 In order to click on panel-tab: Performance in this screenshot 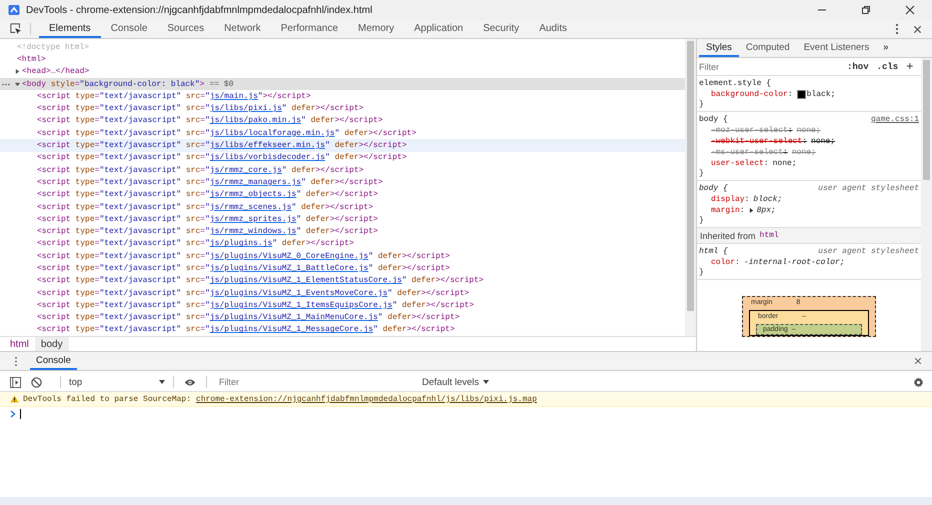, I will do `click(309, 29)`.